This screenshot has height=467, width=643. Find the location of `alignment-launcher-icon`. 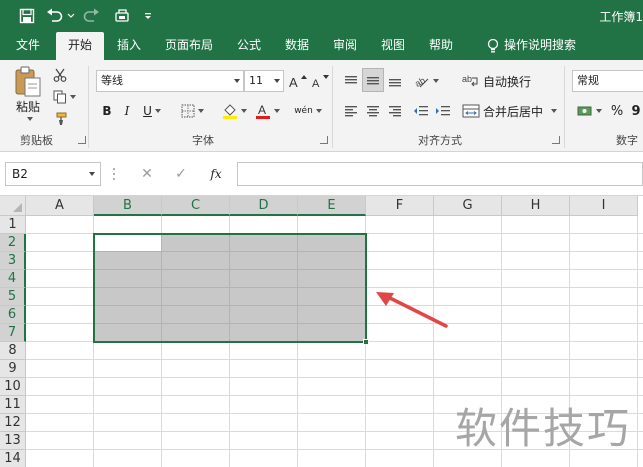

alignment-launcher-icon is located at coordinates (556, 140).